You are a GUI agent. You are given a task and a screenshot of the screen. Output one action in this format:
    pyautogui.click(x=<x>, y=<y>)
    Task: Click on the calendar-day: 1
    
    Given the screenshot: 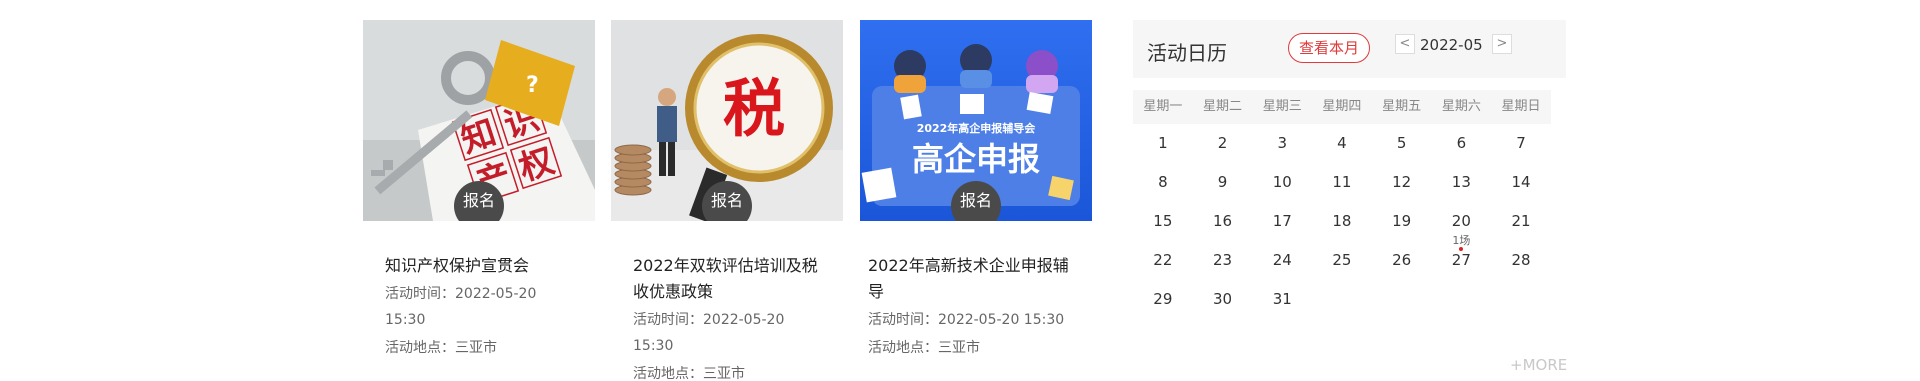 What is the action you would take?
    pyautogui.click(x=1163, y=143)
    